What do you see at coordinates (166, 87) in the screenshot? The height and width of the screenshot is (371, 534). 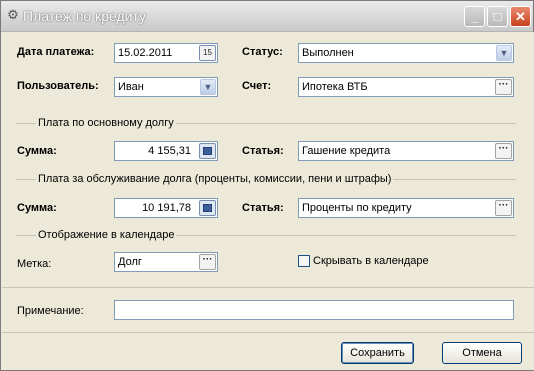 I see `user-select: Иван ▼` at bounding box center [166, 87].